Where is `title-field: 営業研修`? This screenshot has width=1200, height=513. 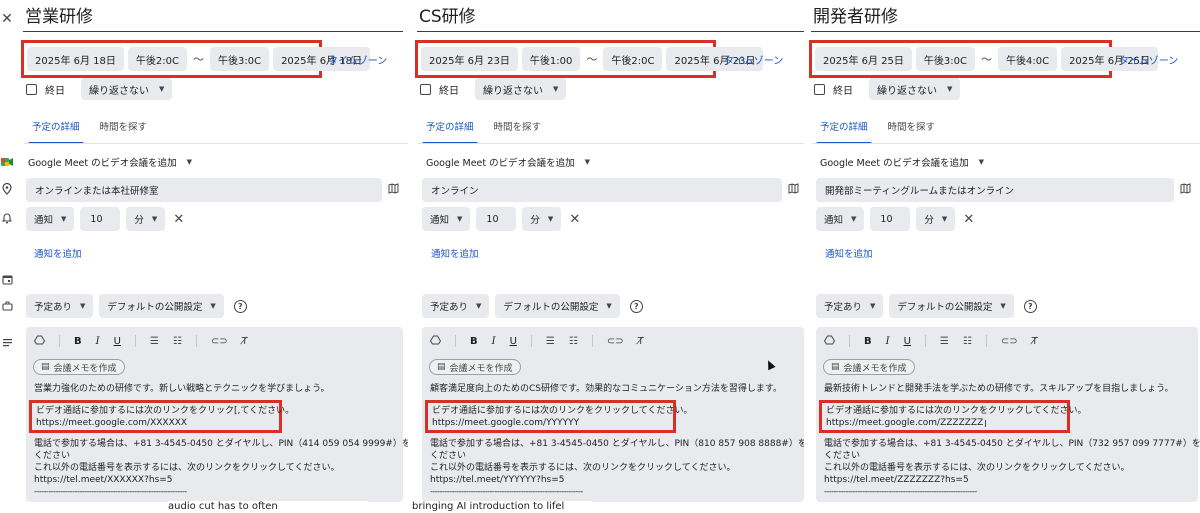
title-field: 営業研修 is located at coordinates (213, 18).